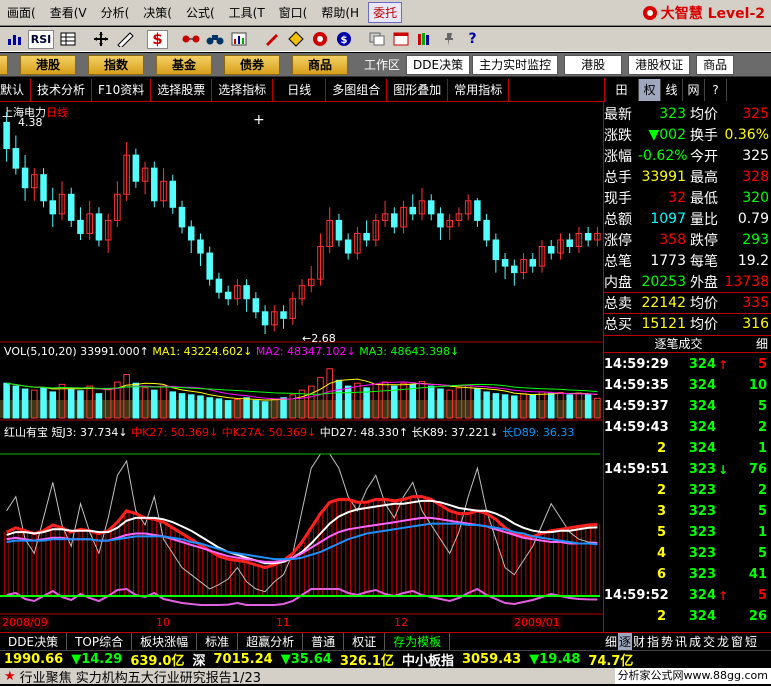 The image size is (771, 686). I want to click on menu-item-screen: 画面(, so click(21, 12).